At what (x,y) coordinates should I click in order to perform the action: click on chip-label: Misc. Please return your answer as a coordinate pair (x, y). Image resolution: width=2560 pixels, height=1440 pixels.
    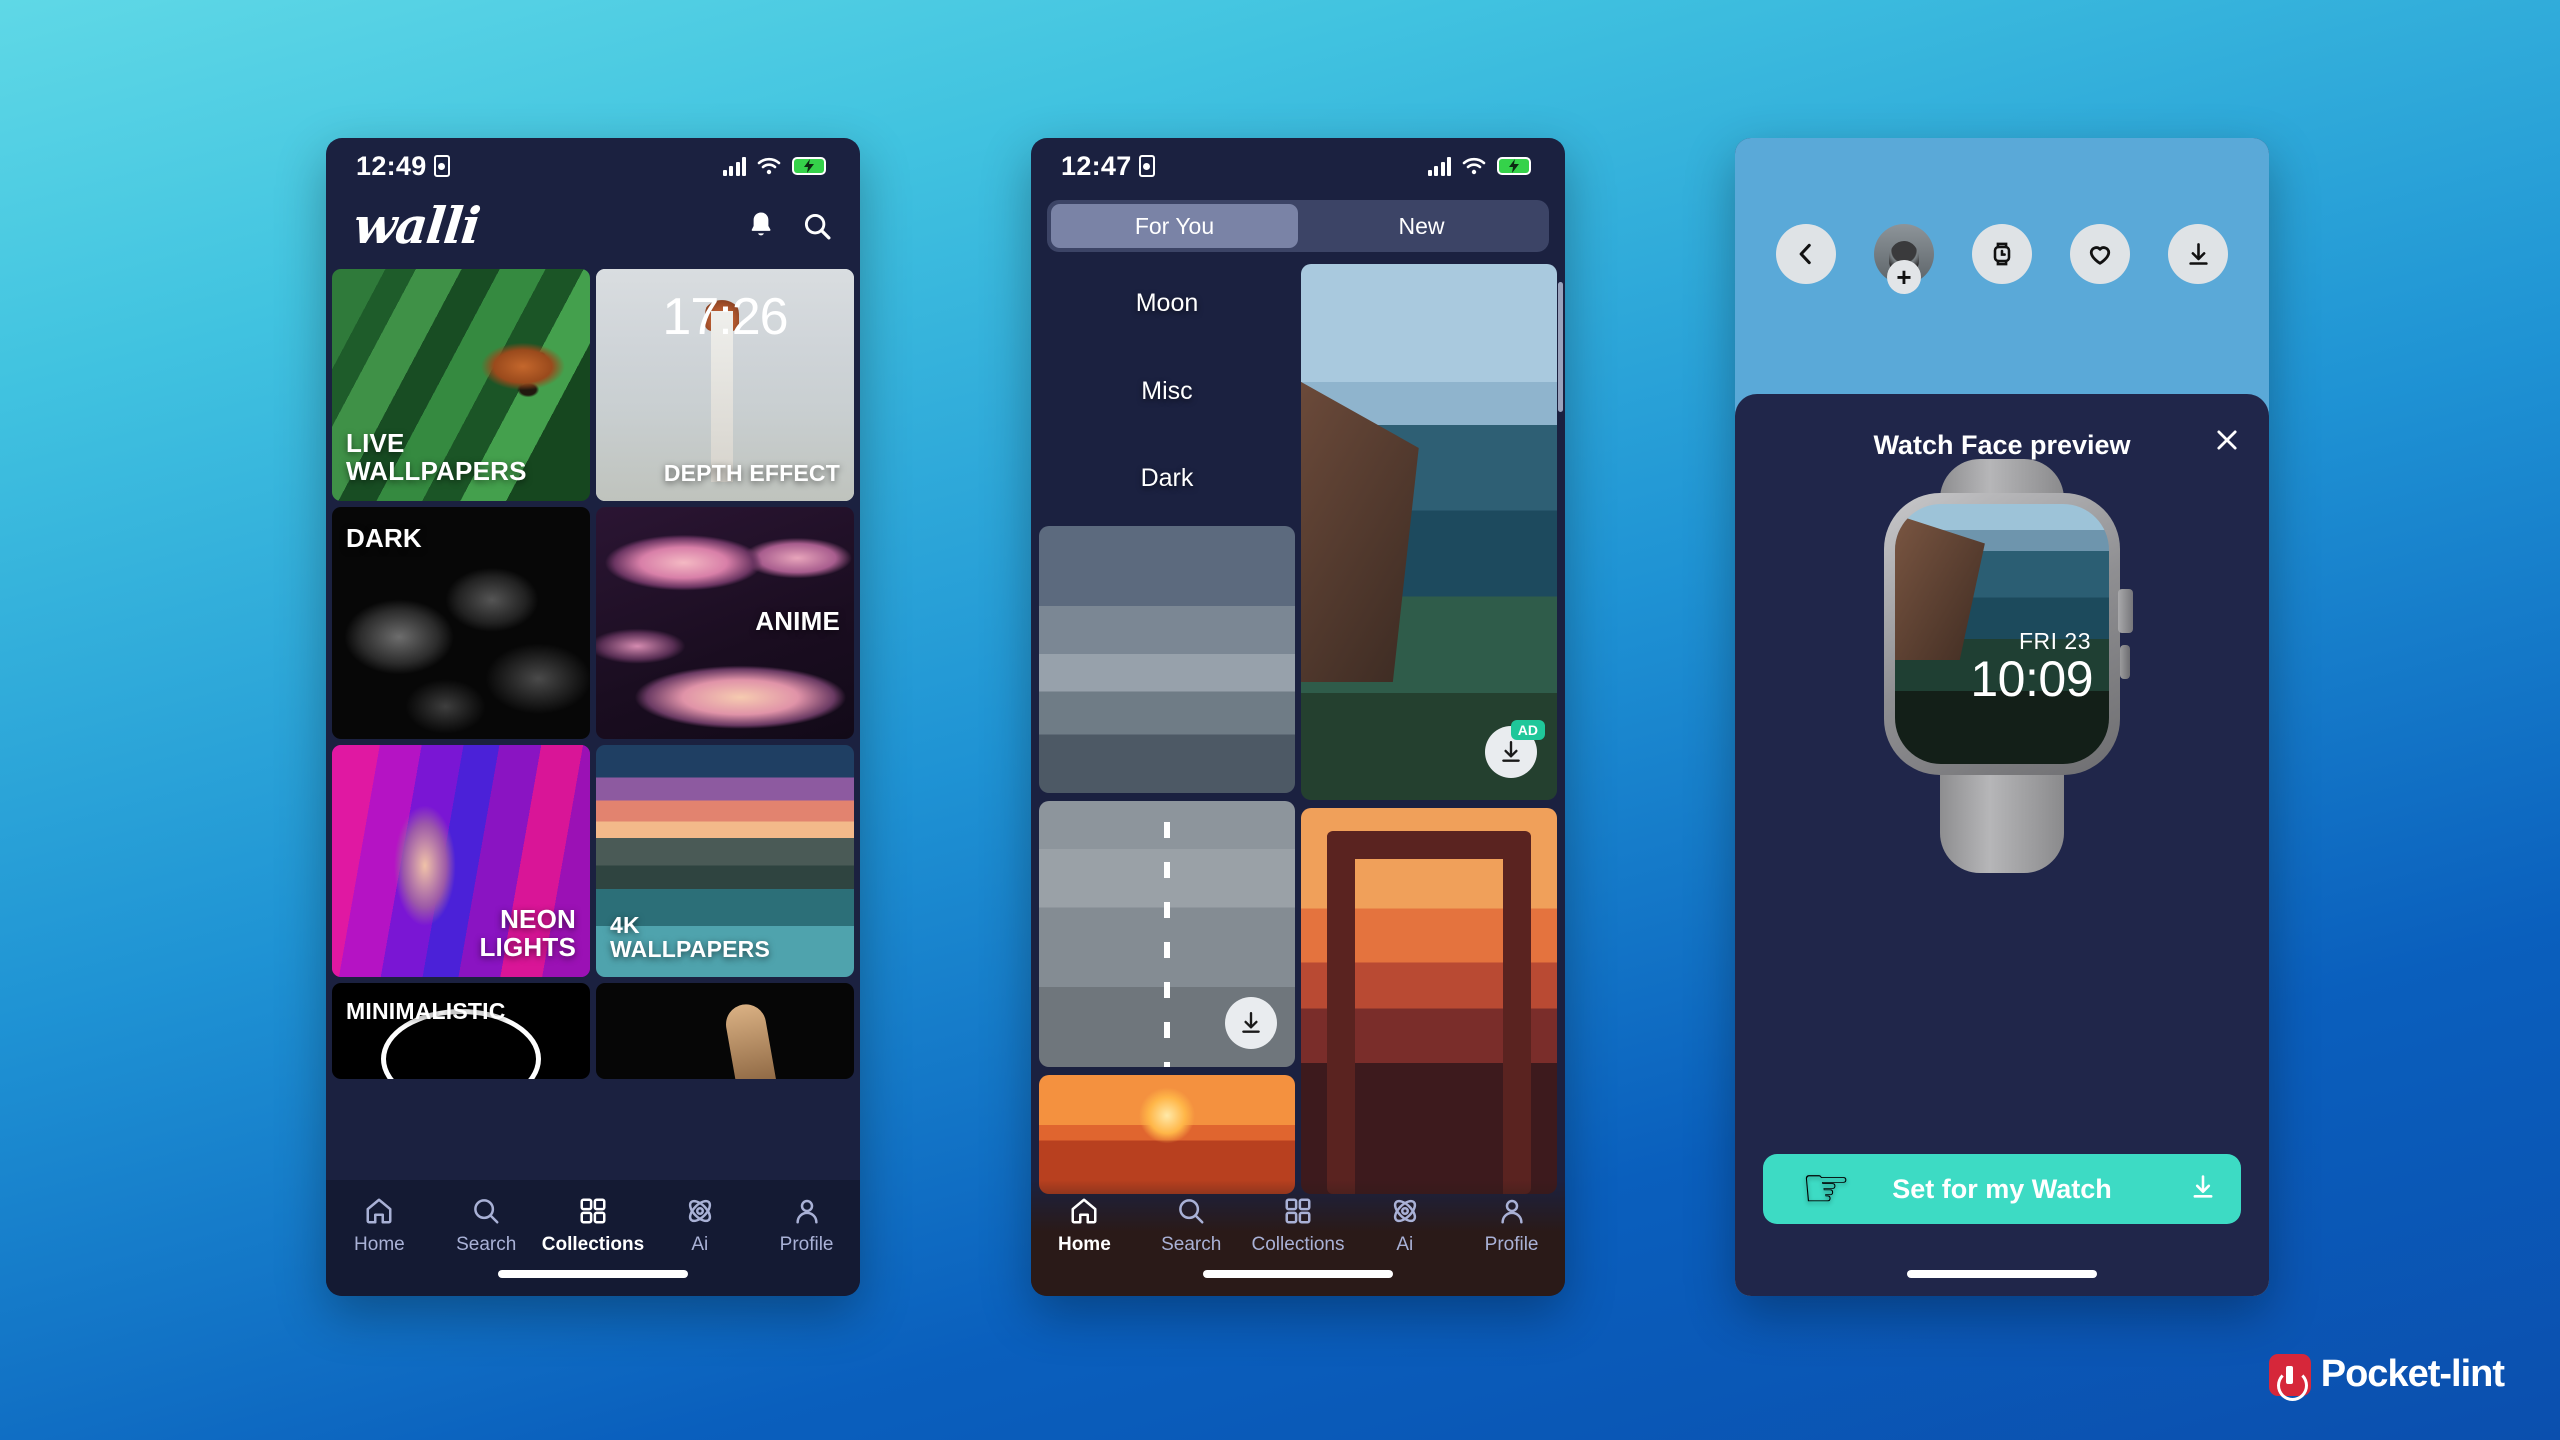
    Looking at the image, I should click on (1167, 390).